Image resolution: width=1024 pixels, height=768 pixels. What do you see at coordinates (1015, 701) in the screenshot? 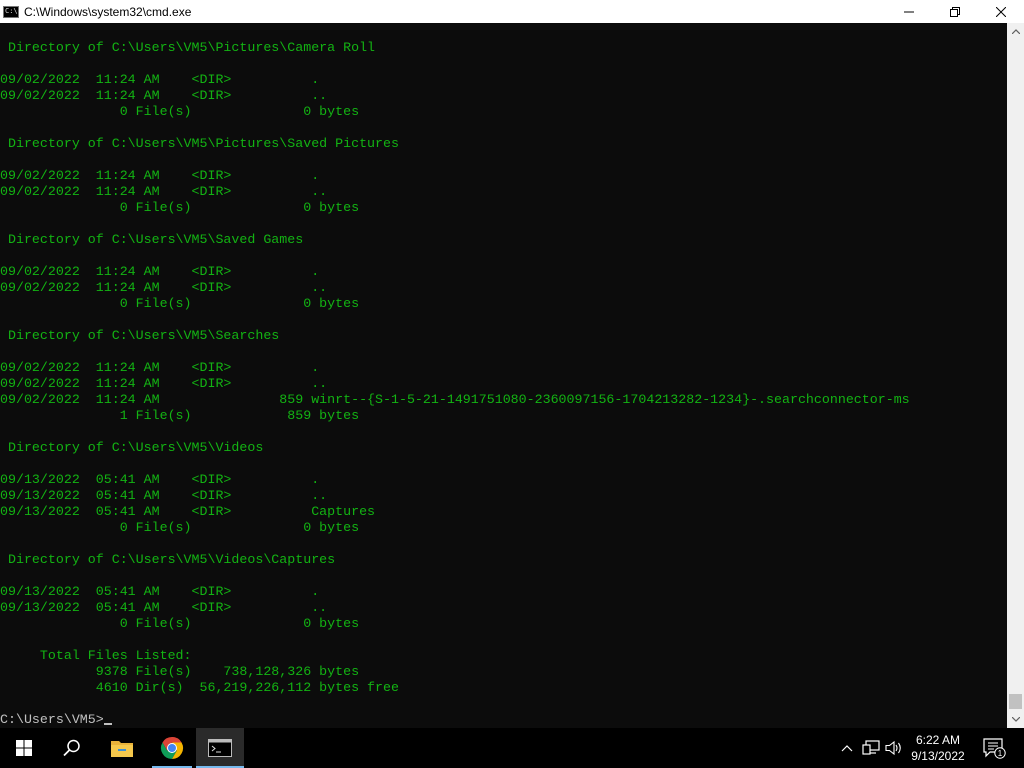
I see `scroll-thumb` at bounding box center [1015, 701].